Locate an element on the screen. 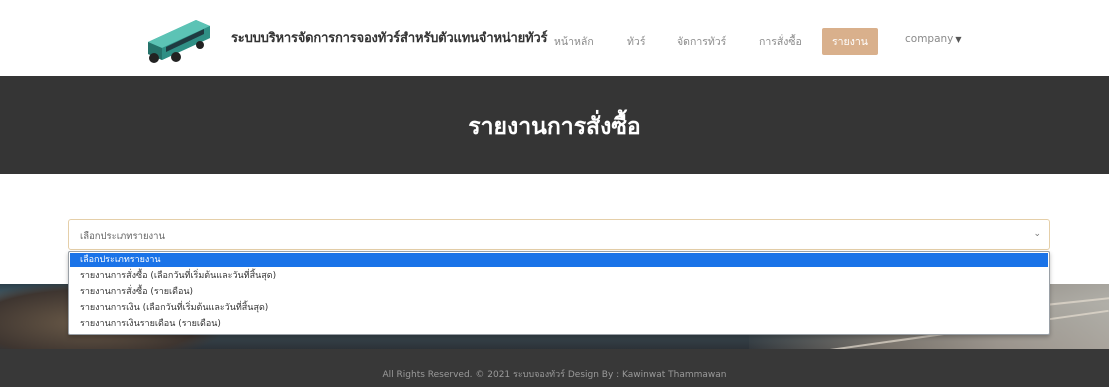  nav-home: หน้าหลัก is located at coordinates (574, 41).